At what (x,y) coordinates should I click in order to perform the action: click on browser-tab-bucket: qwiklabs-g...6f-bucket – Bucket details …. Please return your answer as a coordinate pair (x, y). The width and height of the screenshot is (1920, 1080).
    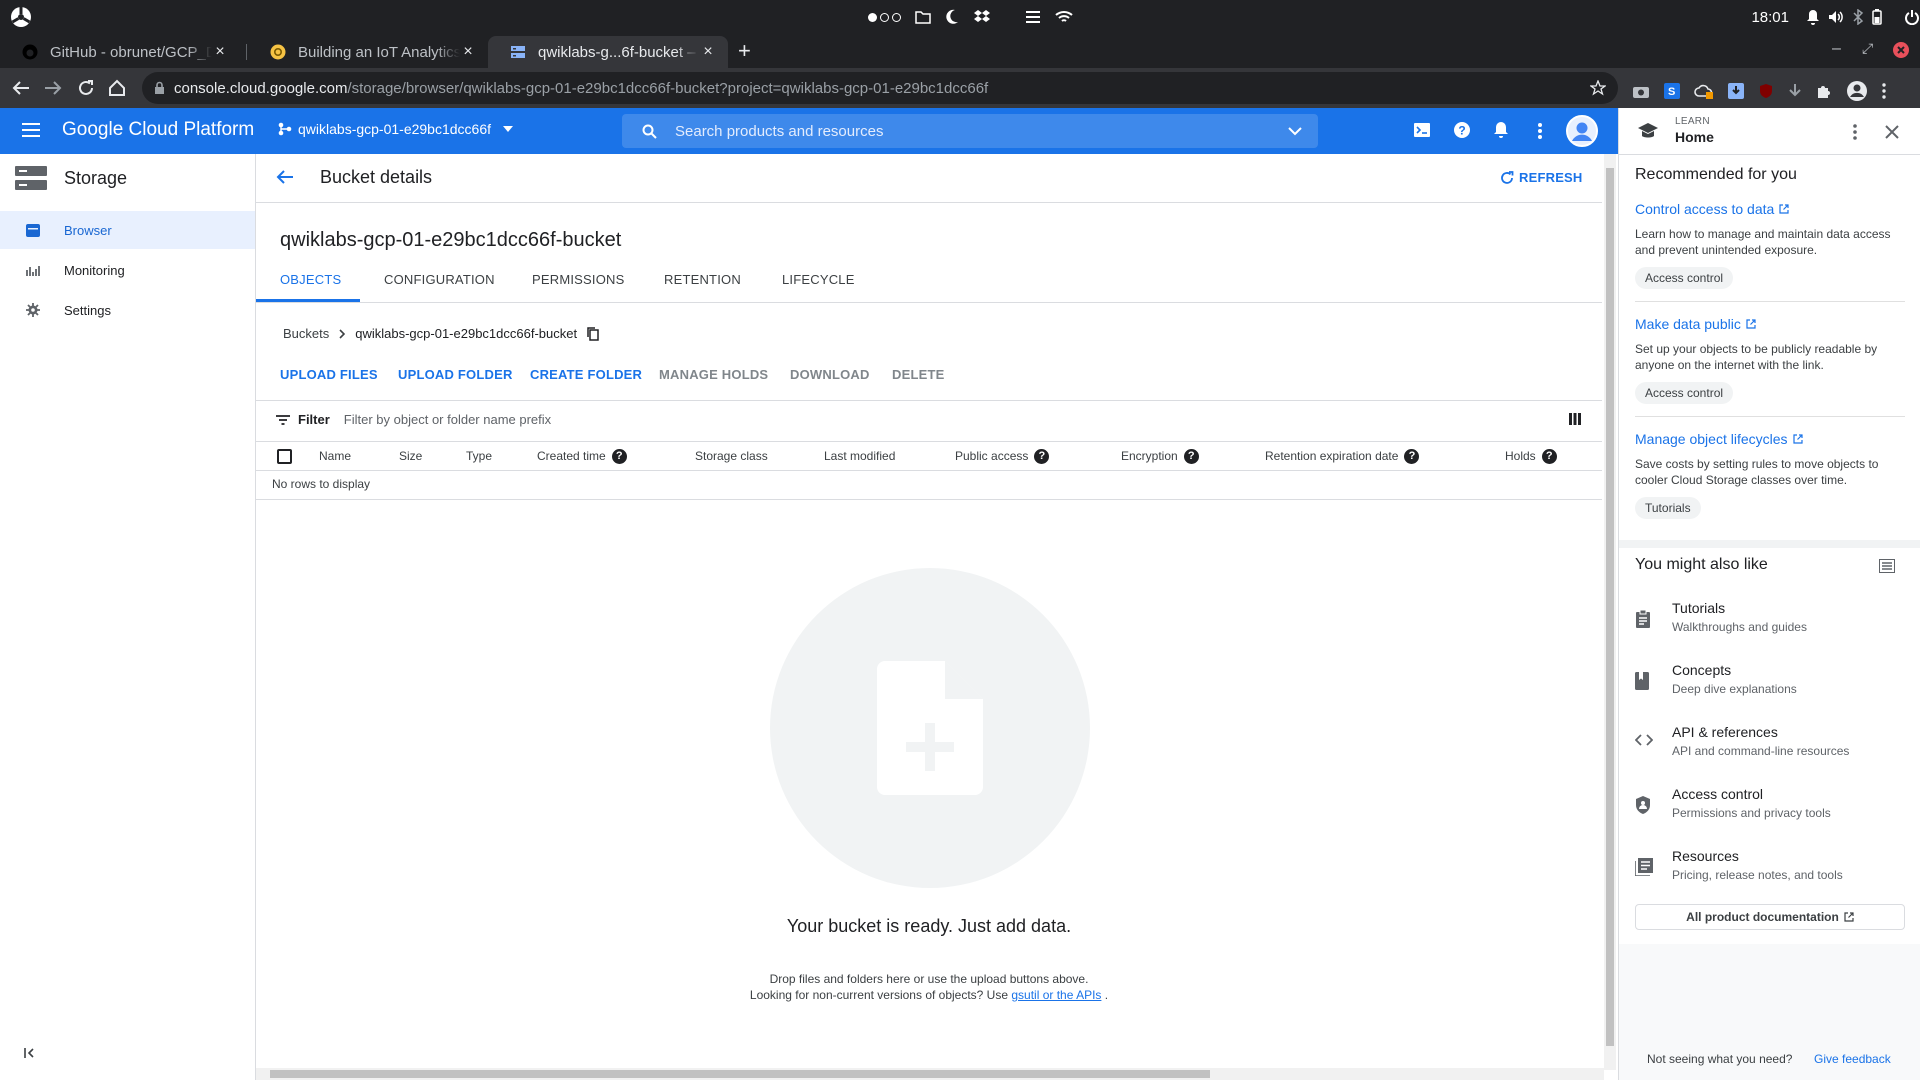
    Looking at the image, I should click on (608, 52).